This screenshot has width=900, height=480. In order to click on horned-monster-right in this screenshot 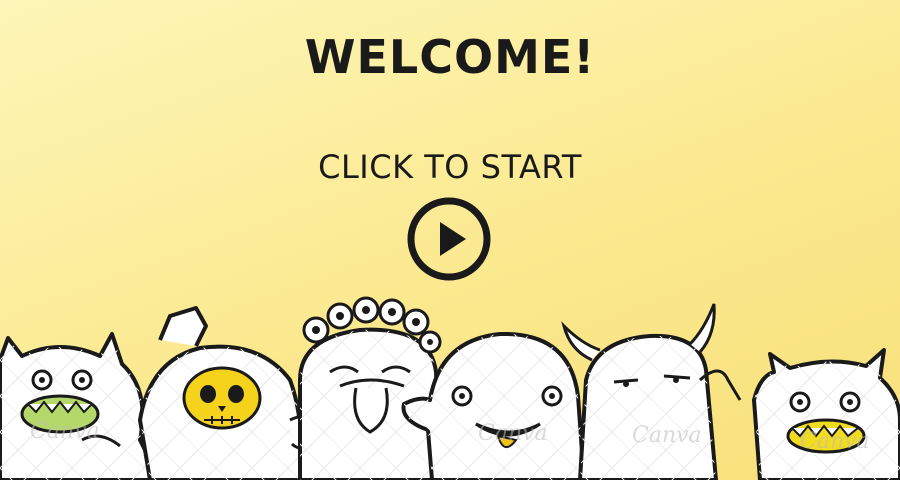, I will do `click(826, 414)`.